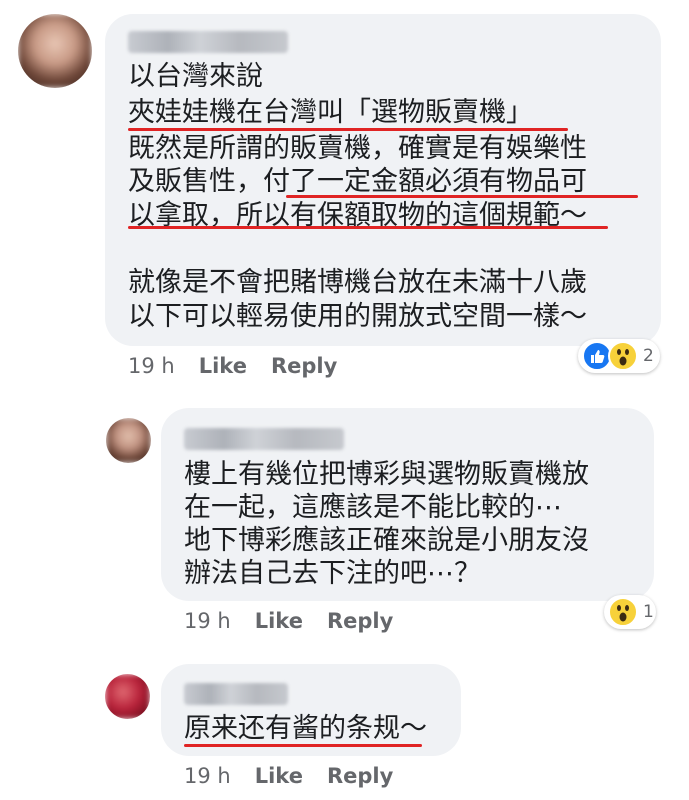  Describe the element at coordinates (386, 540) in the screenshot. I see `comment-text-line: 地下博彩應該正確來說是小朋友沒` at that location.